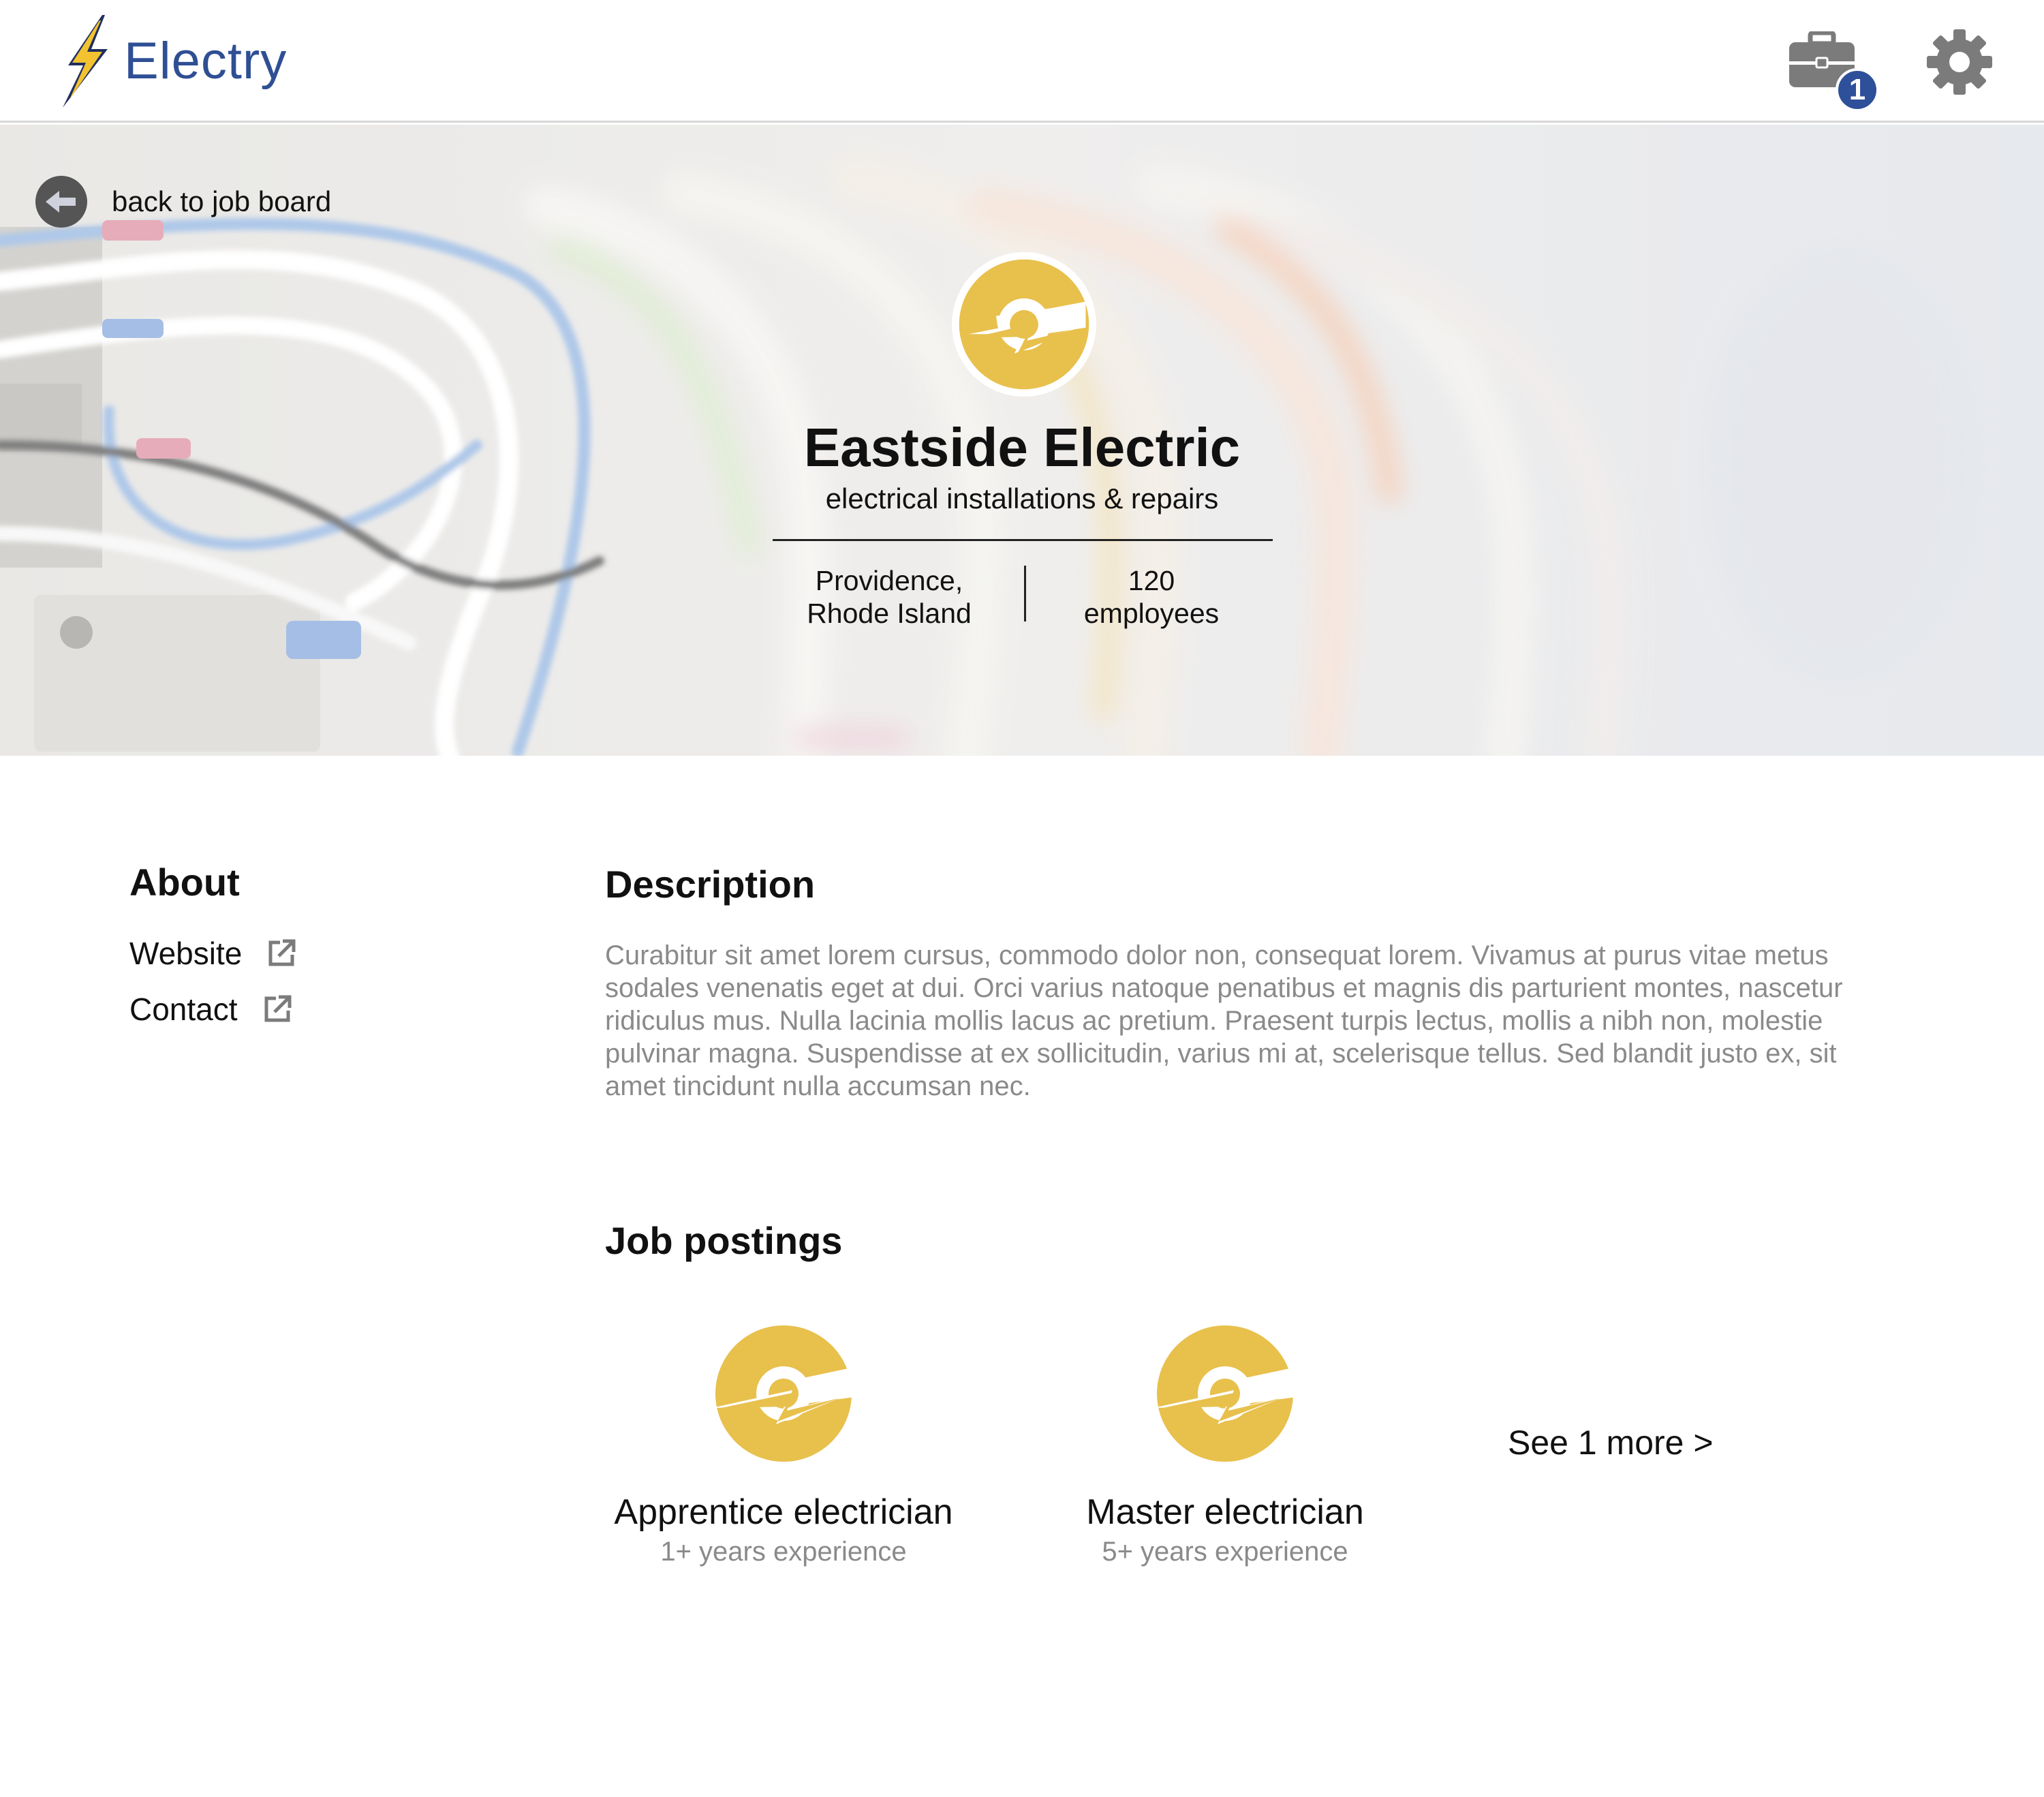 Image resolution: width=2044 pixels, height=1797 pixels. I want to click on website-link: Website, so click(213, 953).